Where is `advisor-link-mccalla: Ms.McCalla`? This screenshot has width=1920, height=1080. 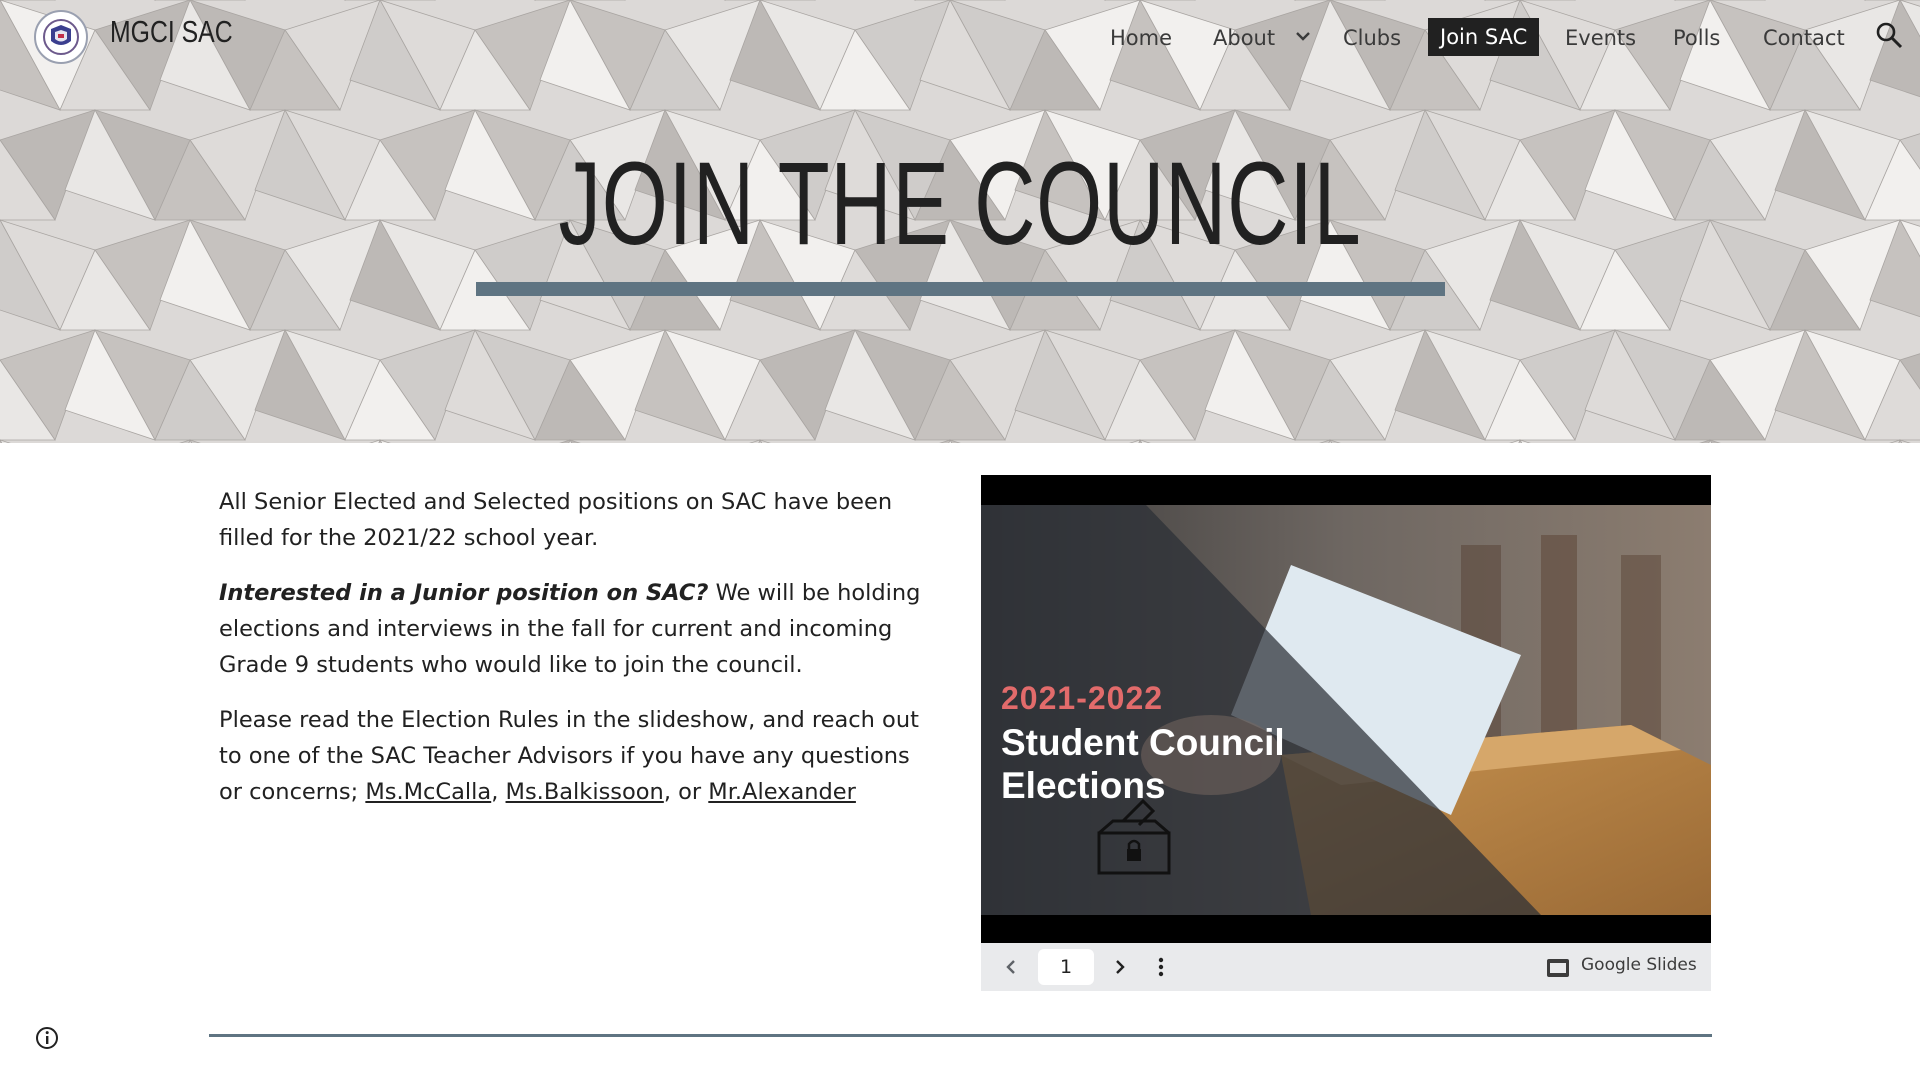
advisor-link-mccalla: Ms.McCalla is located at coordinates (428, 792).